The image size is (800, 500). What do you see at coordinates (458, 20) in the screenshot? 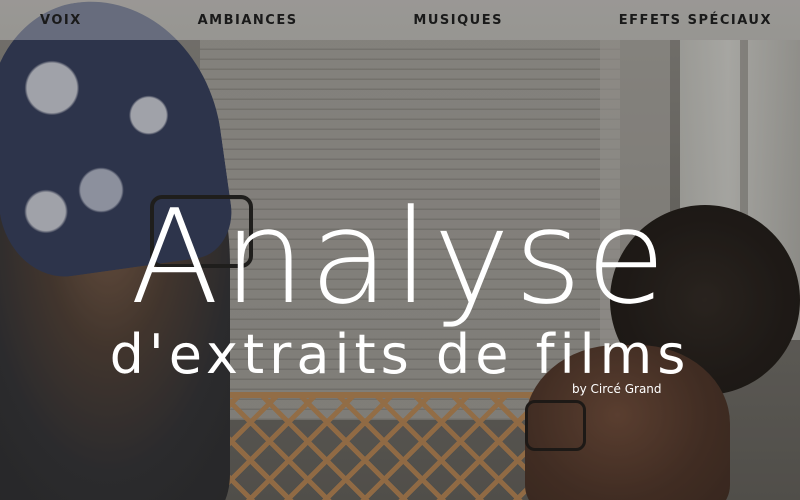
I see `nav-item-musiques: MUSIQUES` at bounding box center [458, 20].